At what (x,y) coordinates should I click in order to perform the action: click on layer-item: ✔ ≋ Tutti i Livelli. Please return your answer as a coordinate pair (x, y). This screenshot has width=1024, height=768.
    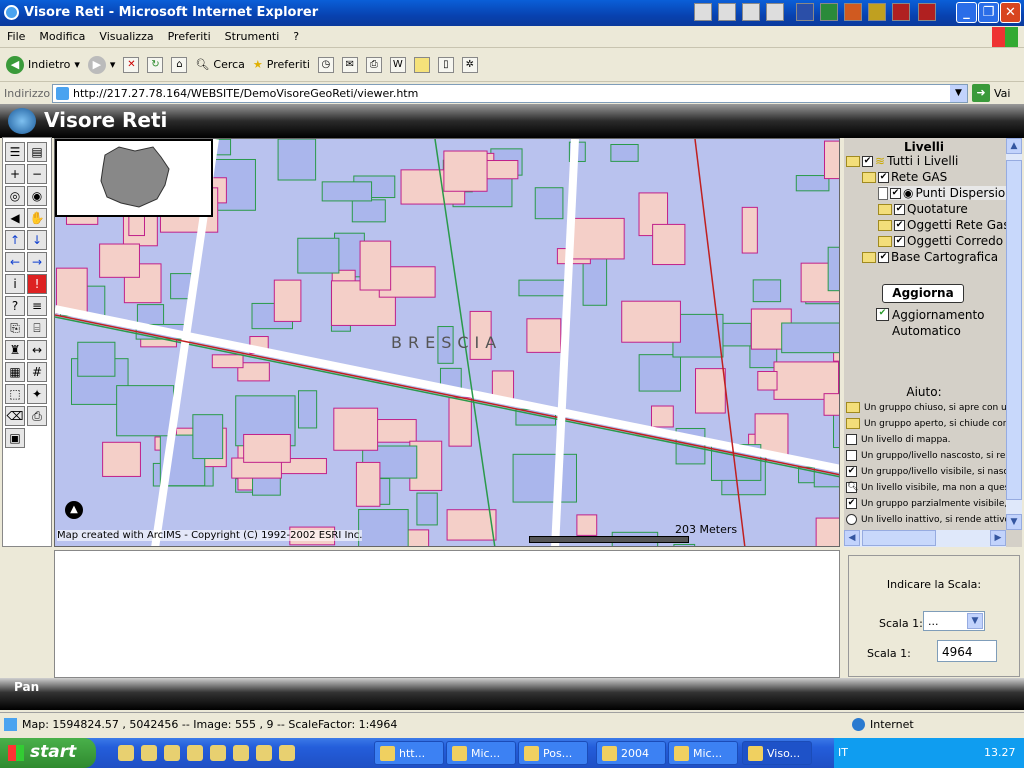
    Looking at the image, I should click on (902, 161).